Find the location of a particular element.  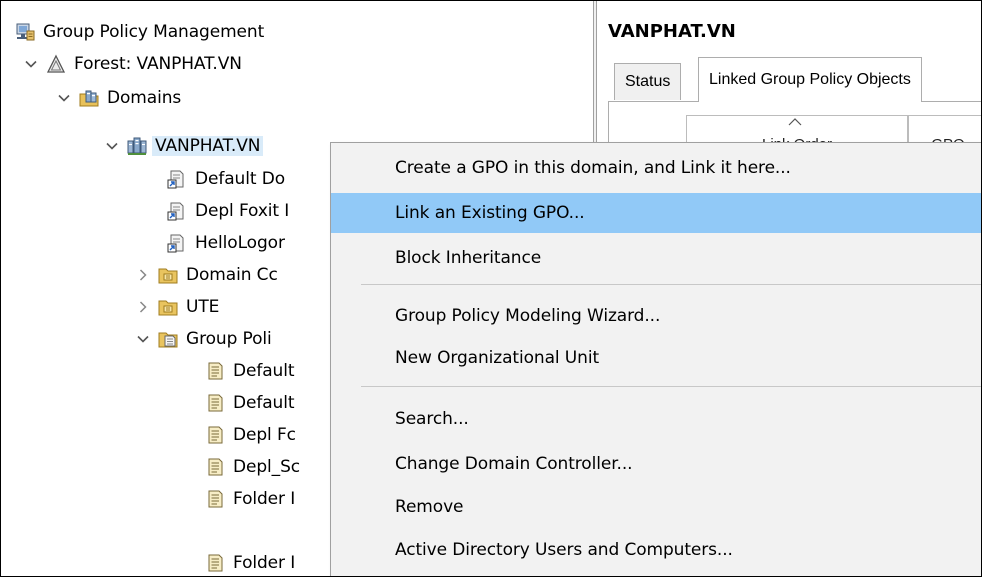

tree-item-label: Group Poli is located at coordinates (229, 339).